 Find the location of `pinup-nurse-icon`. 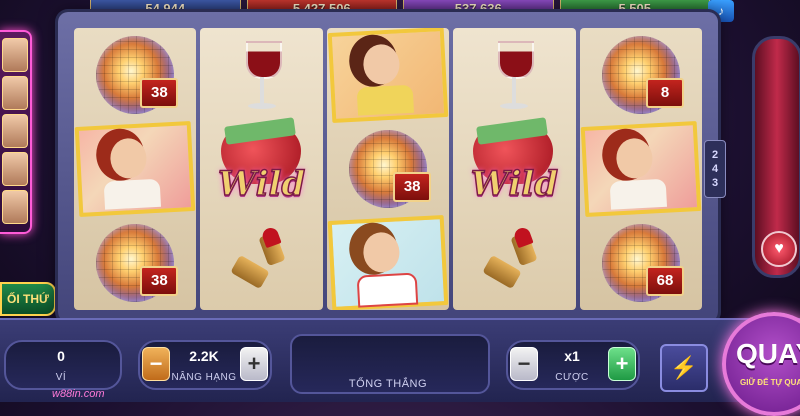

pinup-nurse-icon is located at coordinates (388, 262).